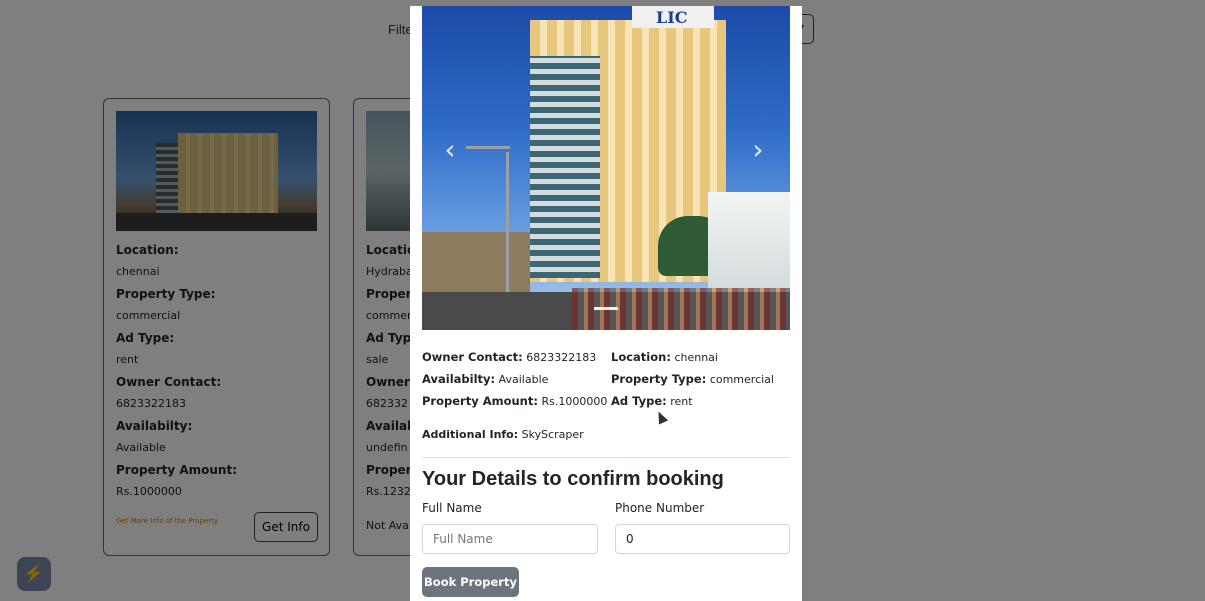  I want to click on lamp-pole, so click(507, 226).